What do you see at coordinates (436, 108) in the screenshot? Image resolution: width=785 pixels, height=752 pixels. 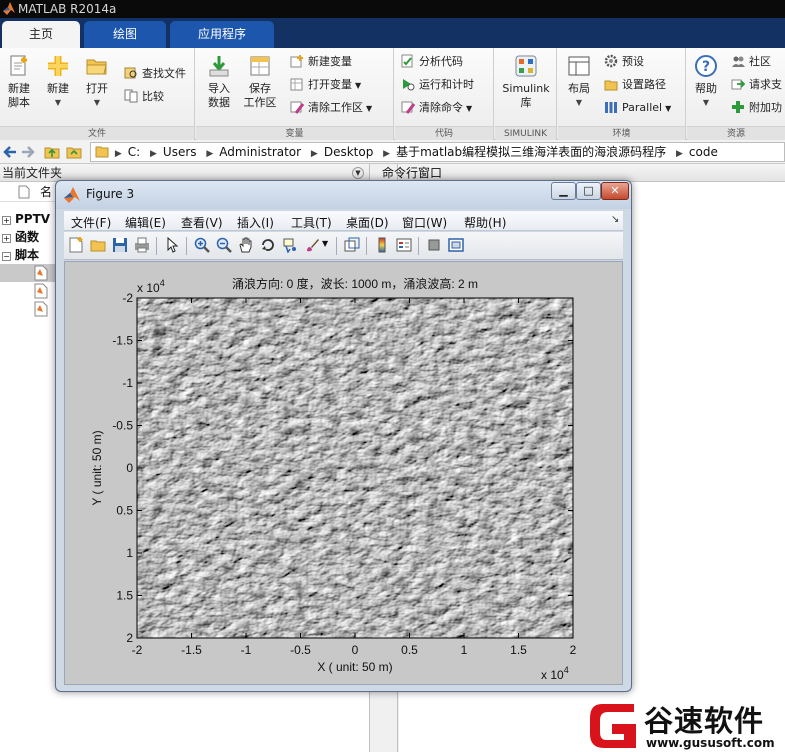 I see `clear-commands-button: 清除命令 ▼` at bounding box center [436, 108].